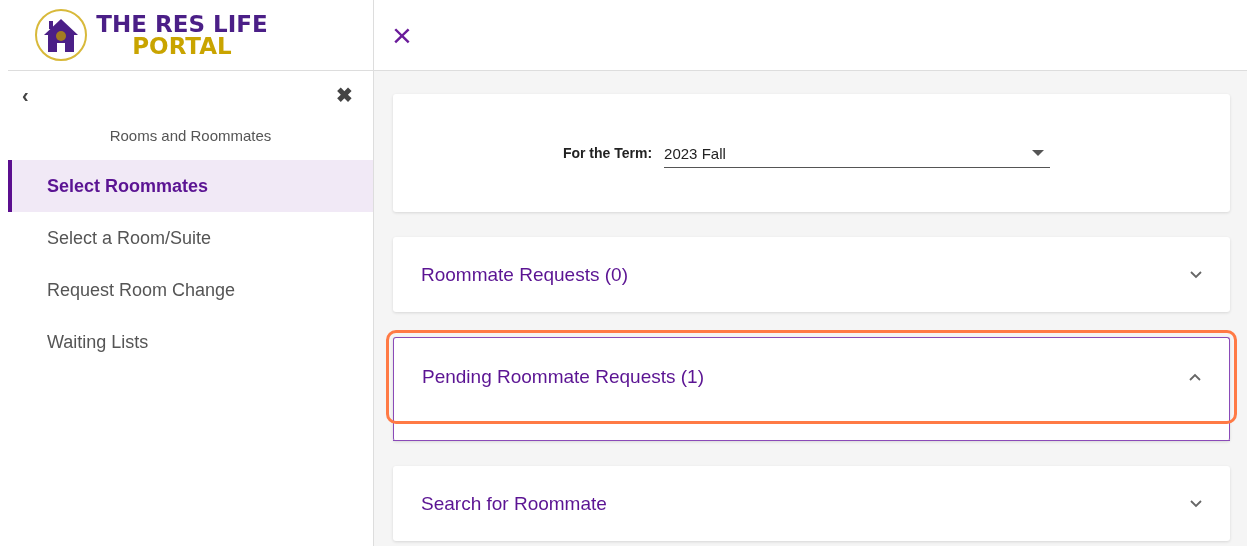  I want to click on sidebar-item: Select a Room/Suite, so click(190, 238).